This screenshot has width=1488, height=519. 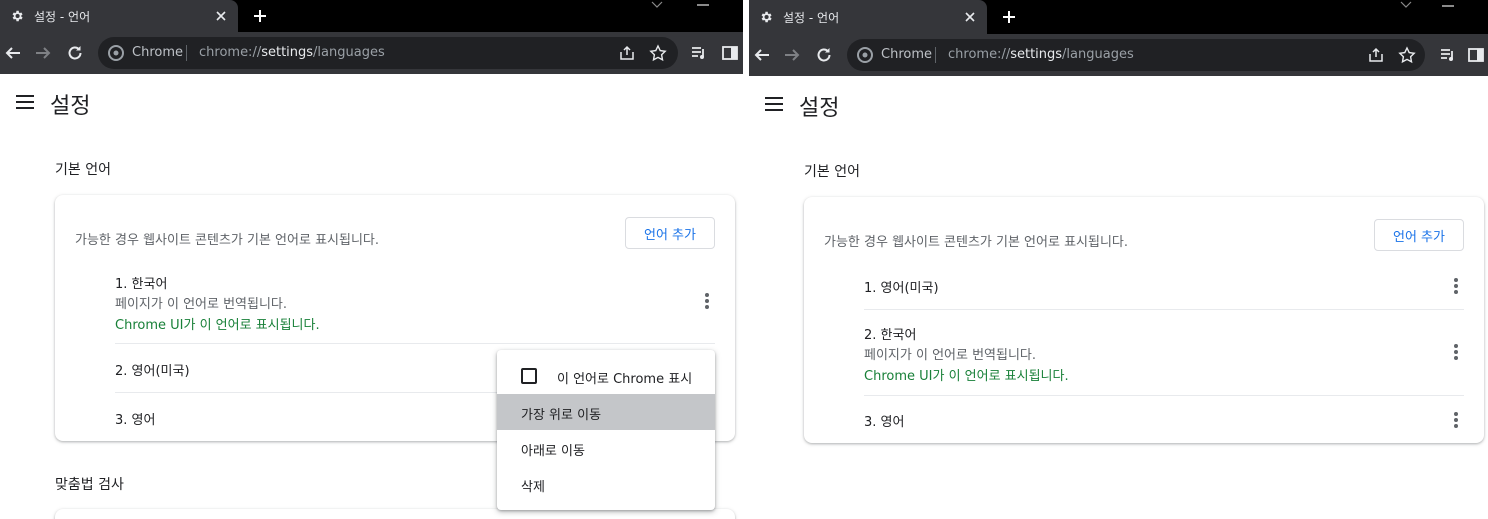 I want to click on menu-item-remove: 삭제, so click(x=606, y=484).